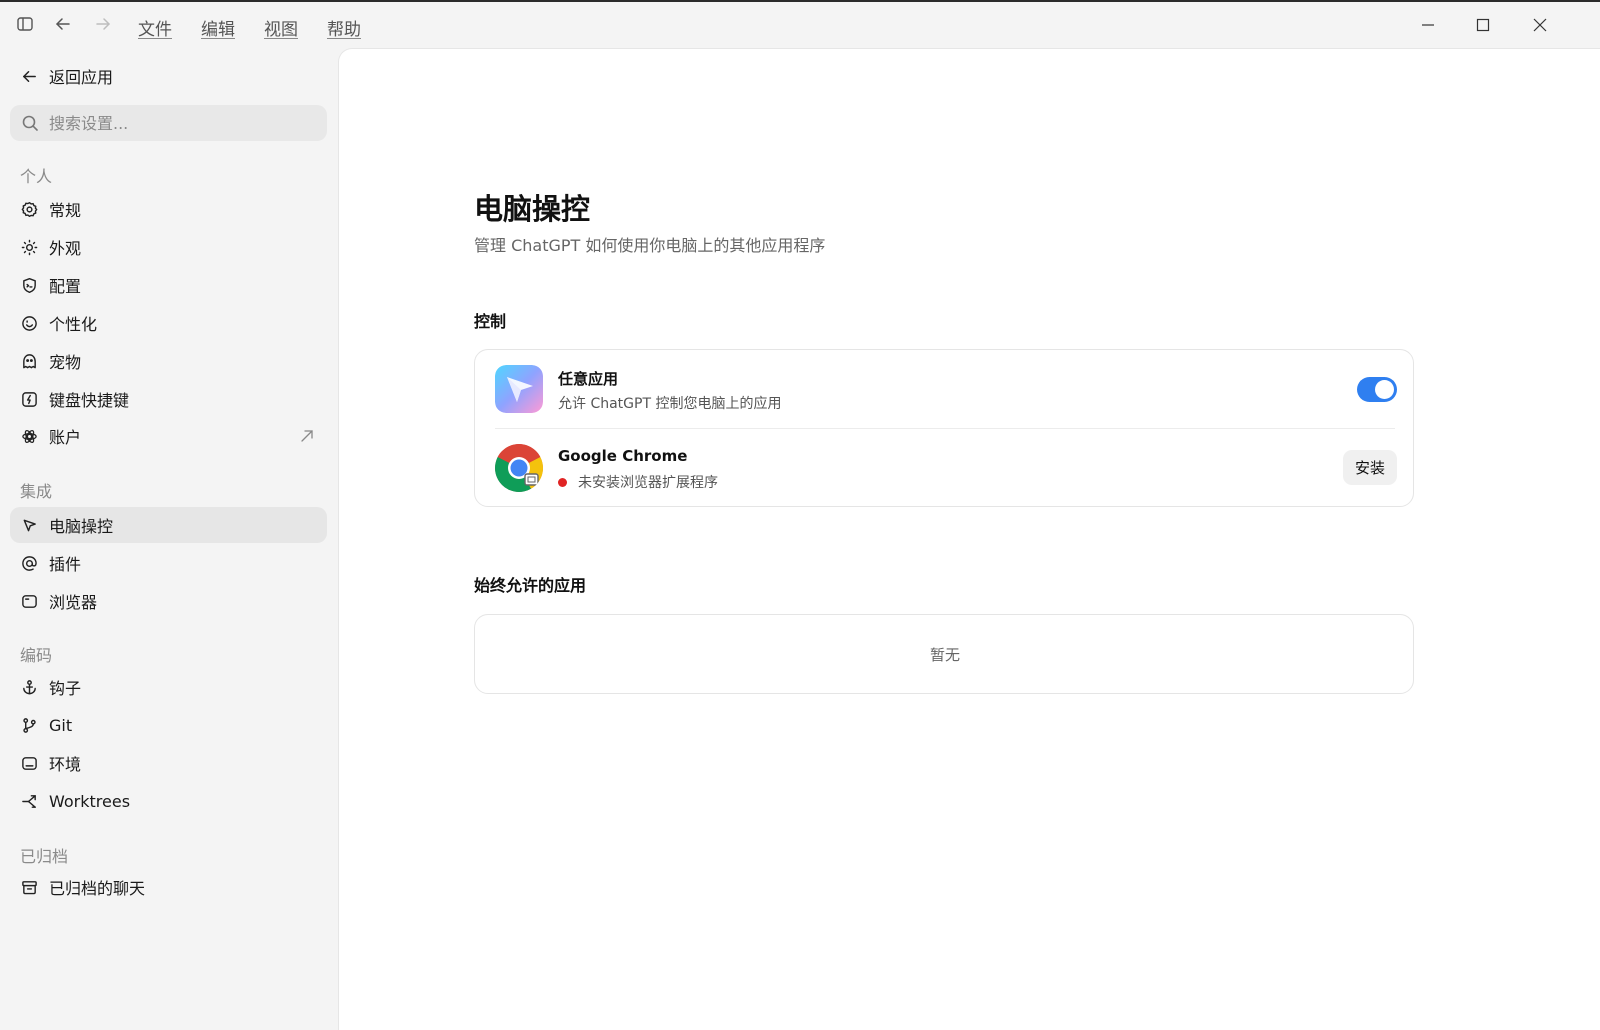 This screenshot has width=1600, height=1030. I want to click on pet-icon, so click(29, 361).